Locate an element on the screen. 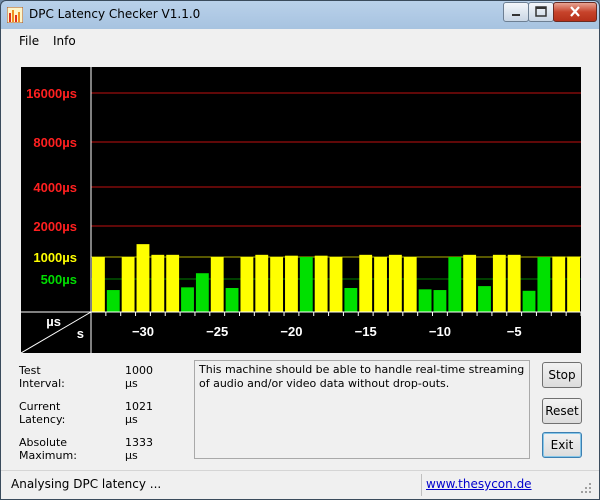  x-tick-label: −30 is located at coordinates (143, 331).